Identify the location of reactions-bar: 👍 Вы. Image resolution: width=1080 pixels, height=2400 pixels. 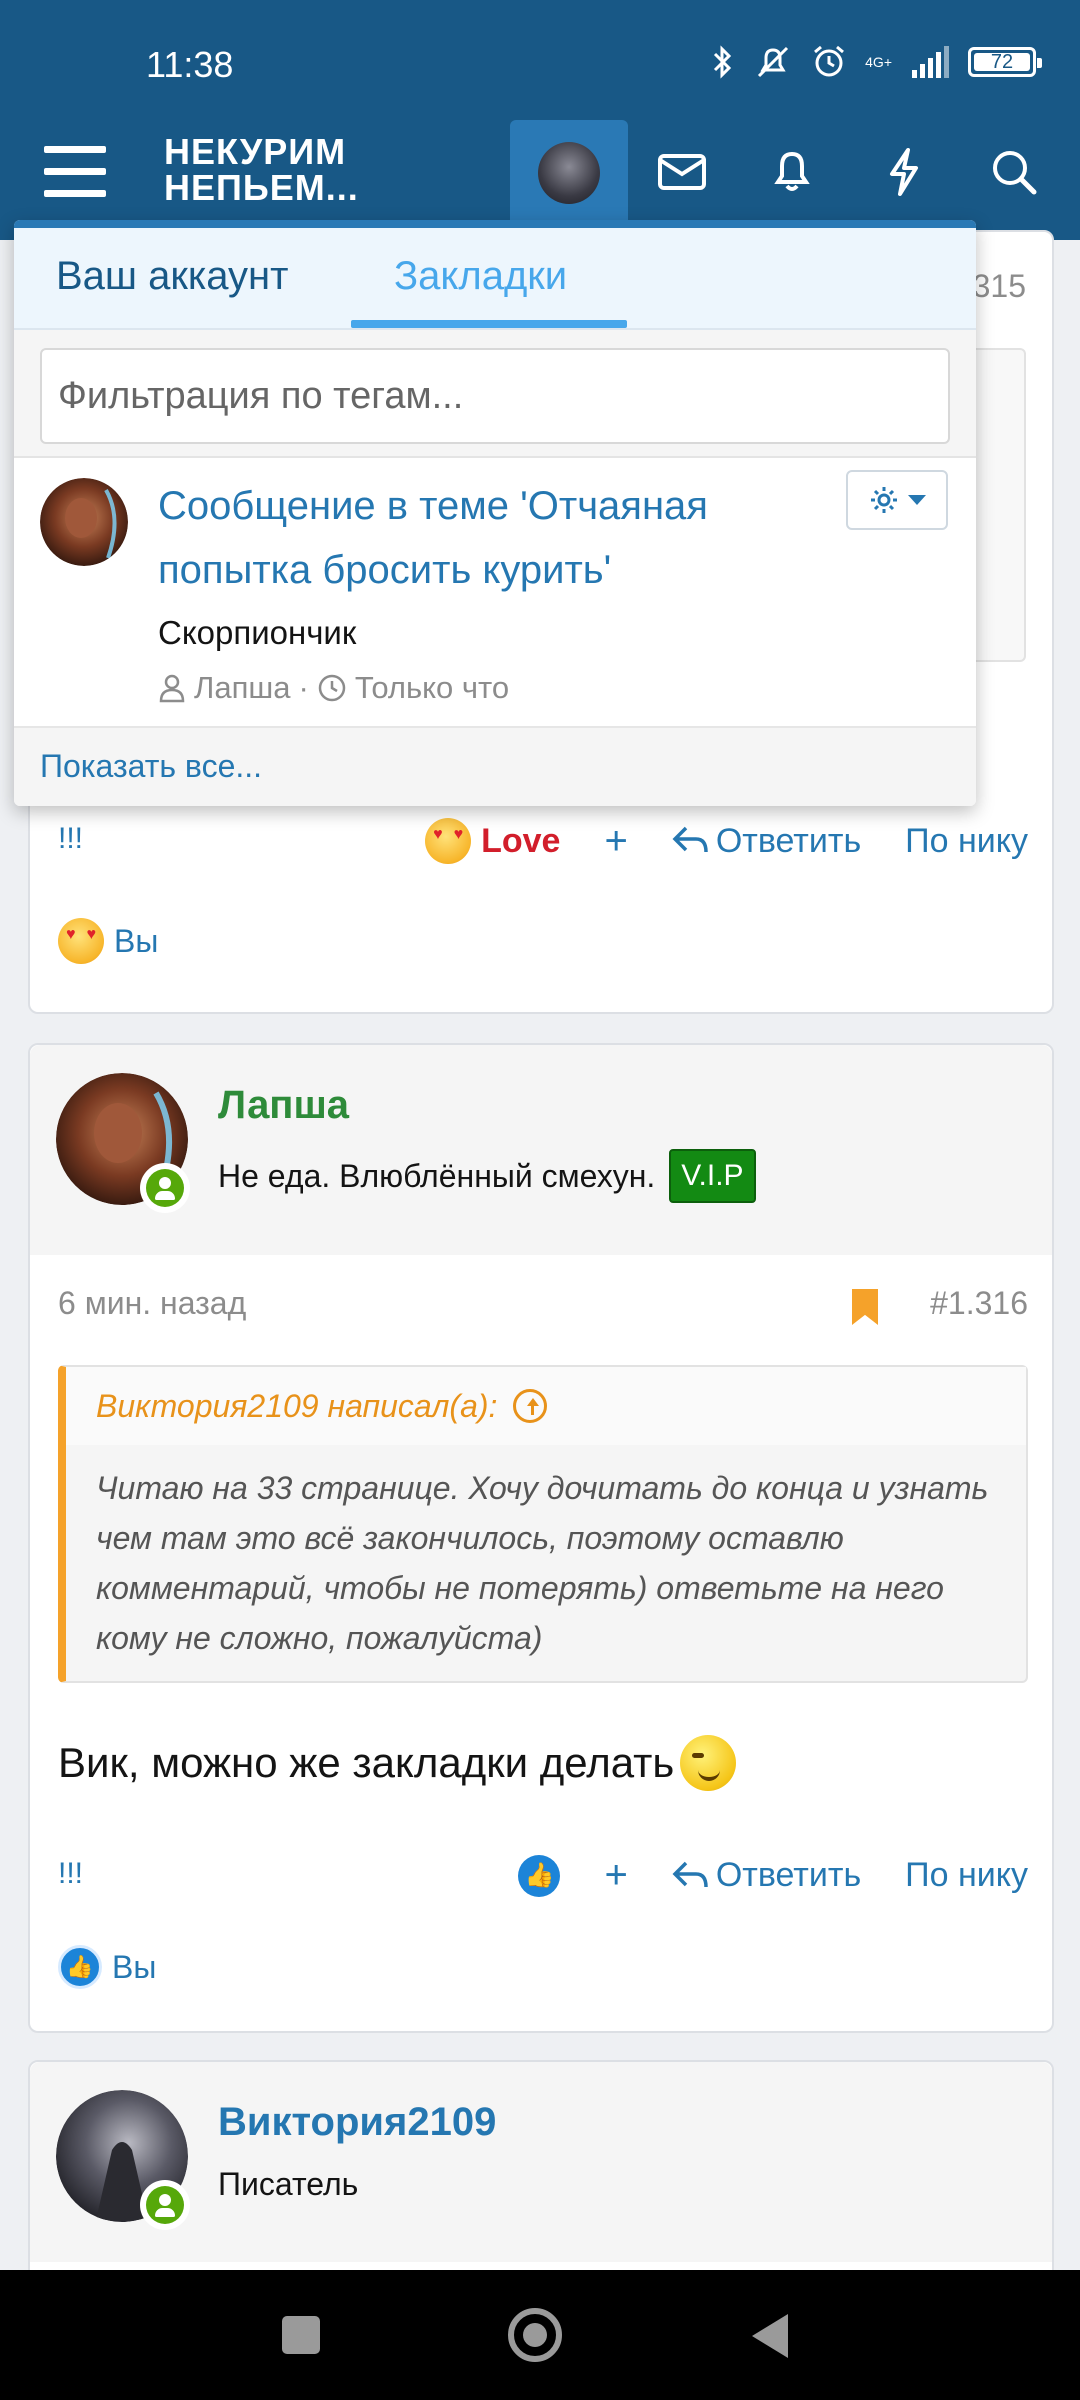
(107, 1967).